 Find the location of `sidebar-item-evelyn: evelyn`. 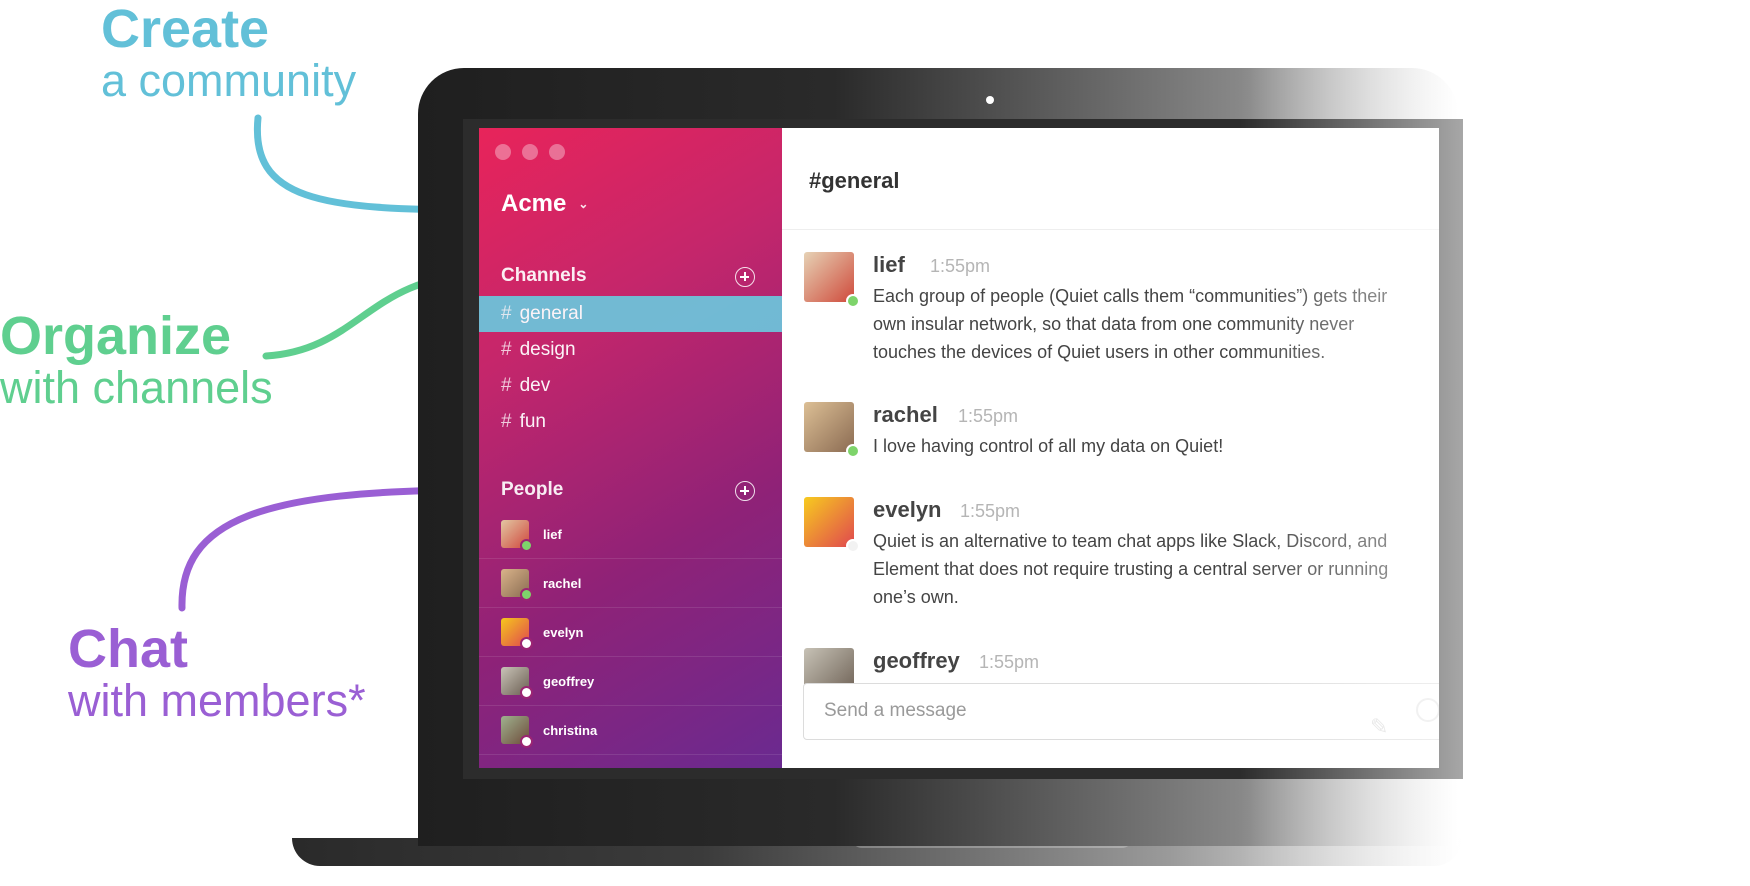

sidebar-item-evelyn: evelyn is located at coordinates (630, 632).